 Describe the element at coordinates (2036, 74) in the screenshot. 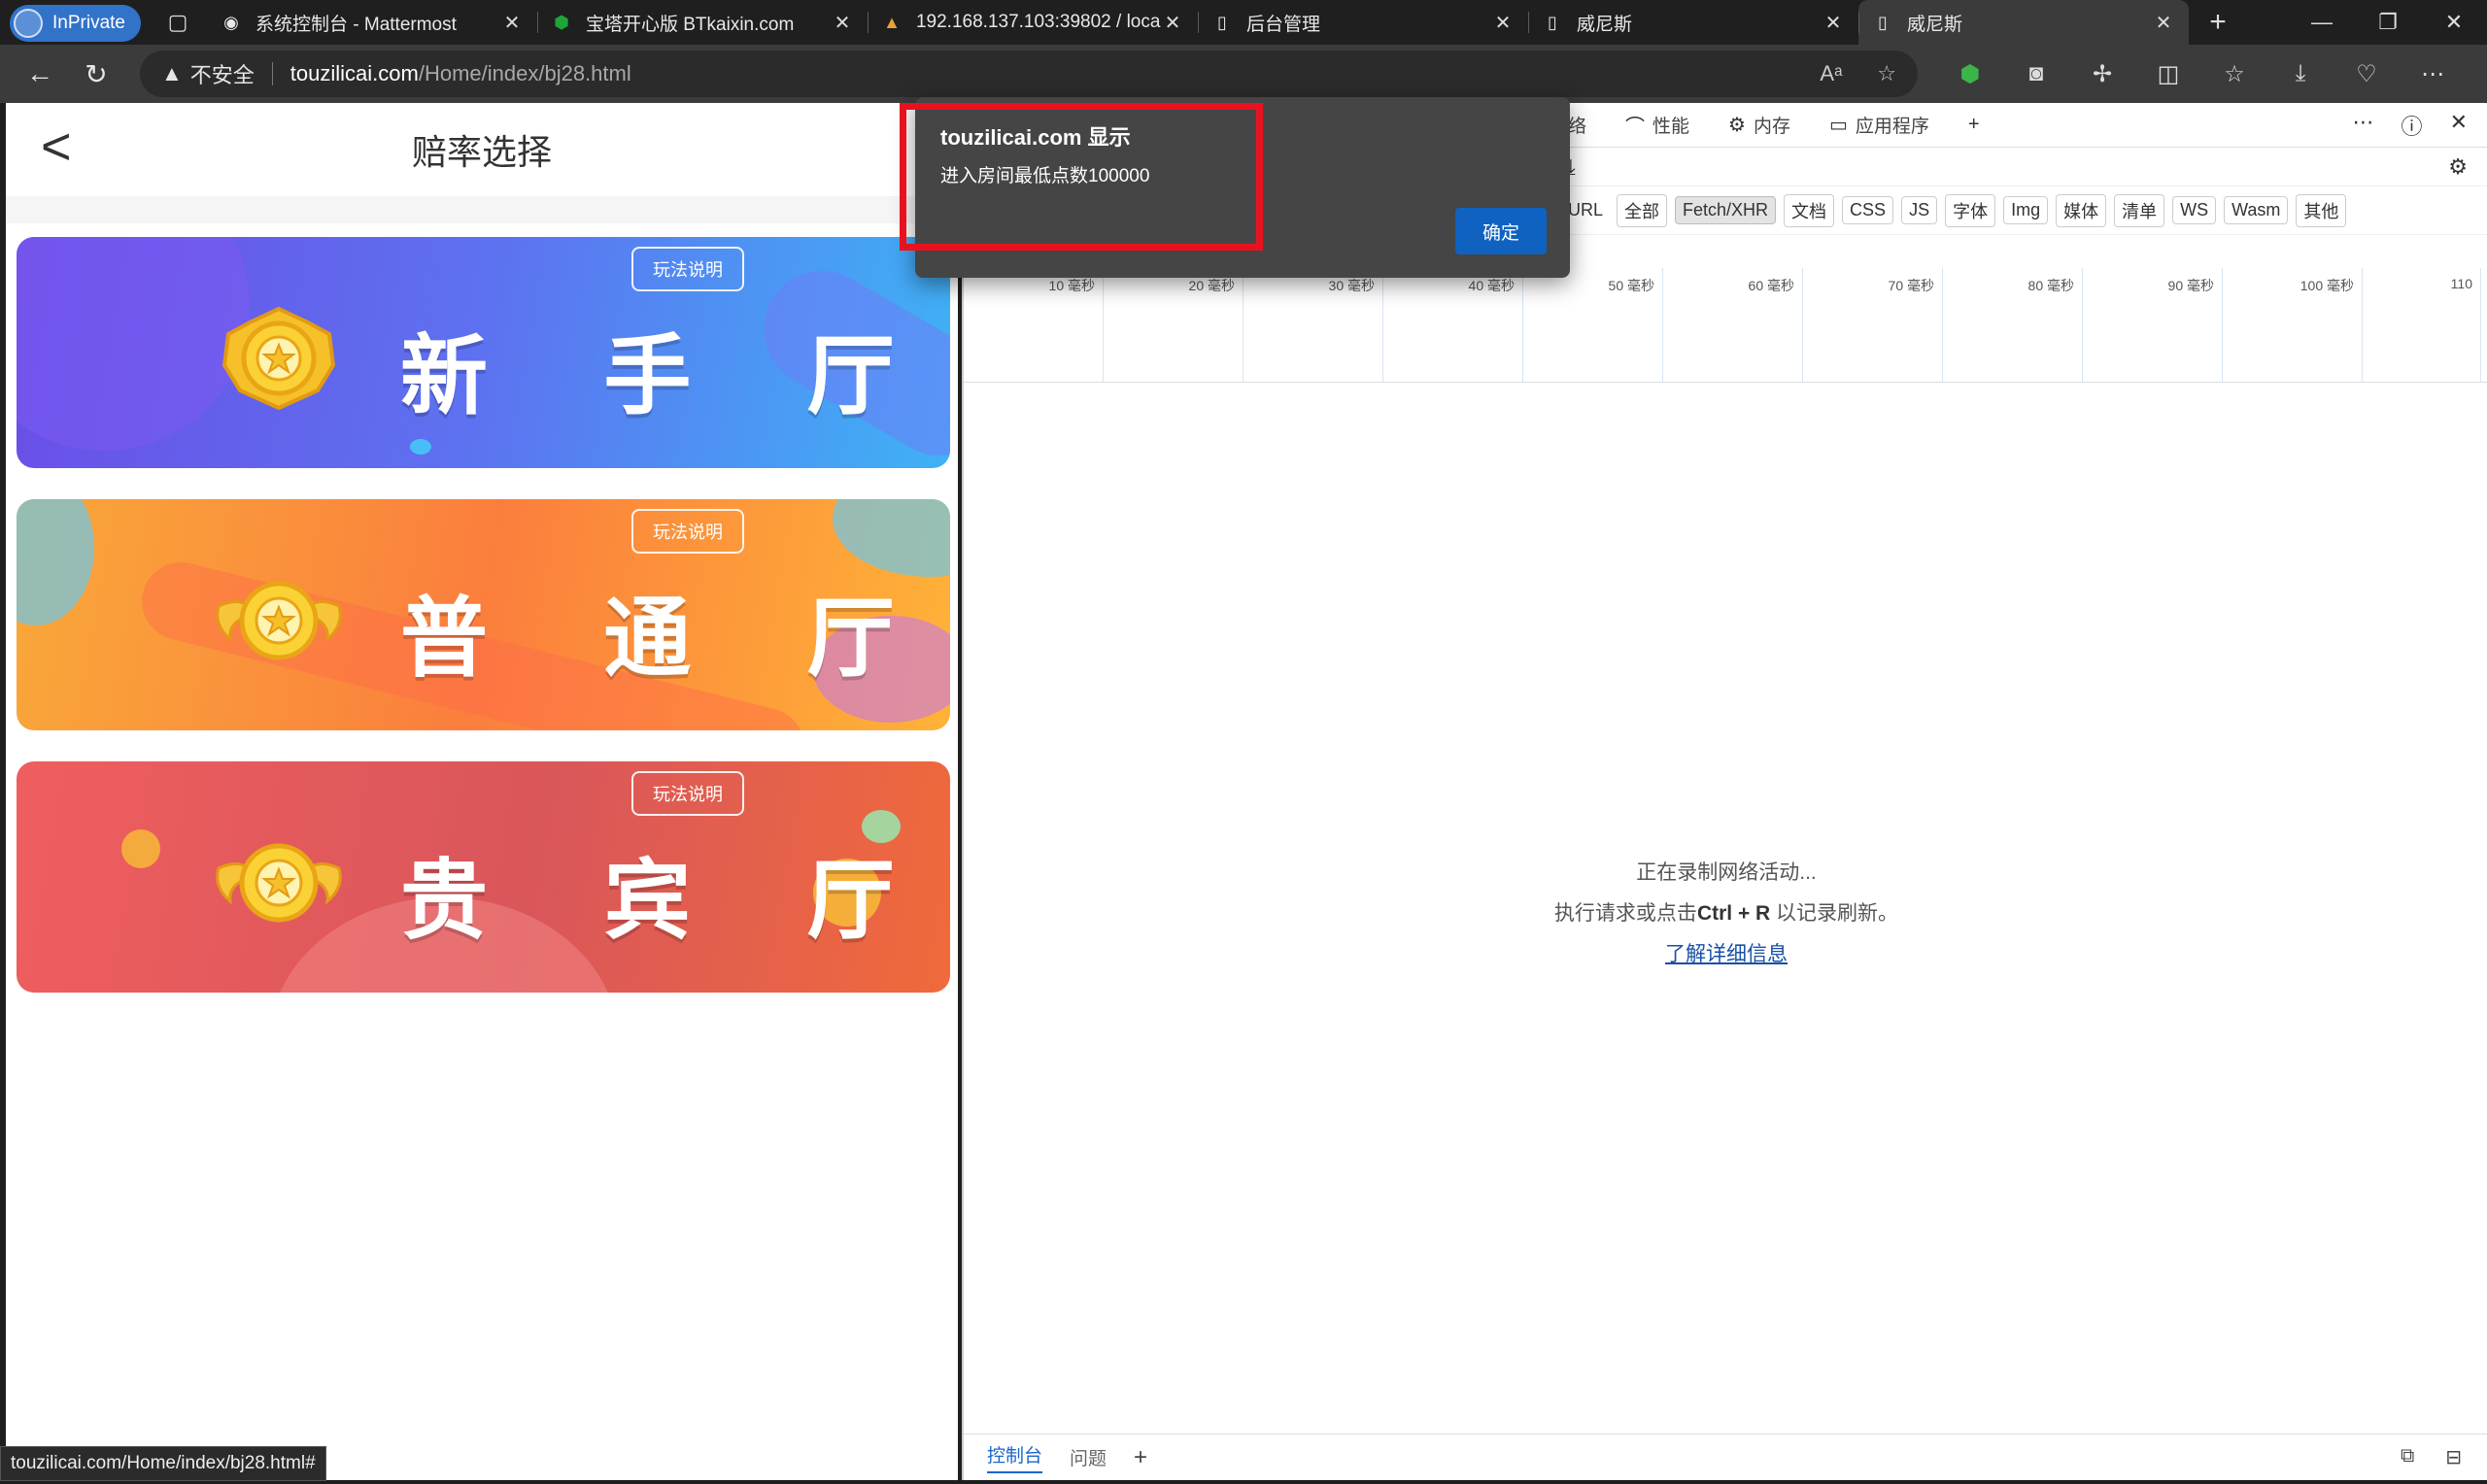

I see `inprivate-icon: ◙` at that location.